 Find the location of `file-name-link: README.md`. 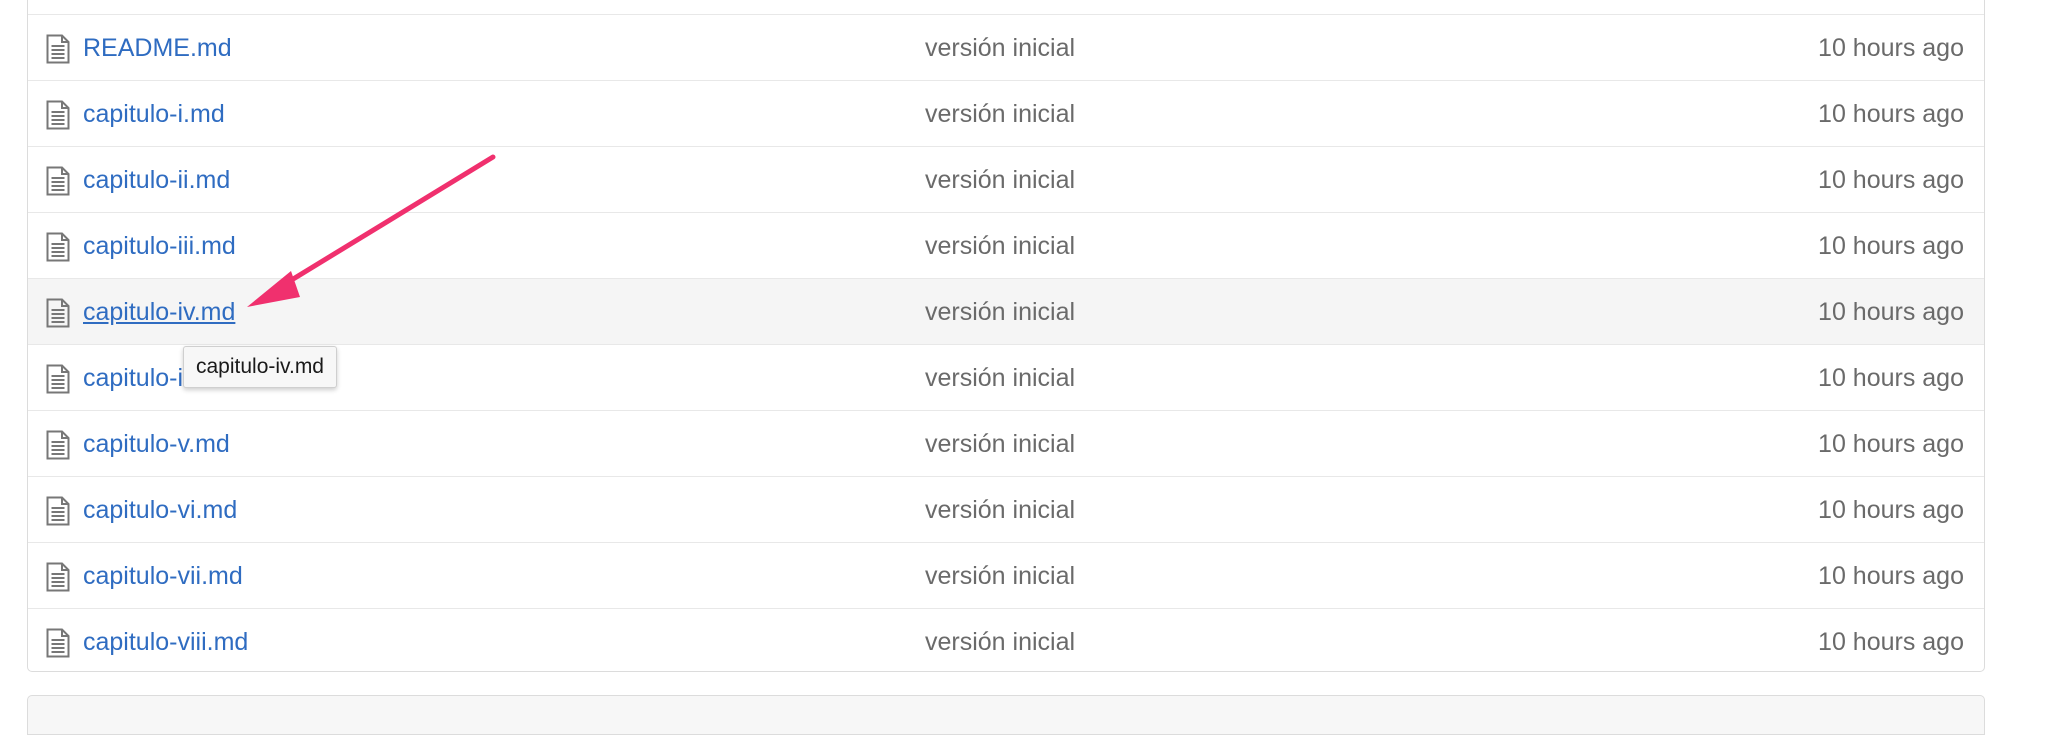

file-name-link: README.md is located at coordinates (157, 48).